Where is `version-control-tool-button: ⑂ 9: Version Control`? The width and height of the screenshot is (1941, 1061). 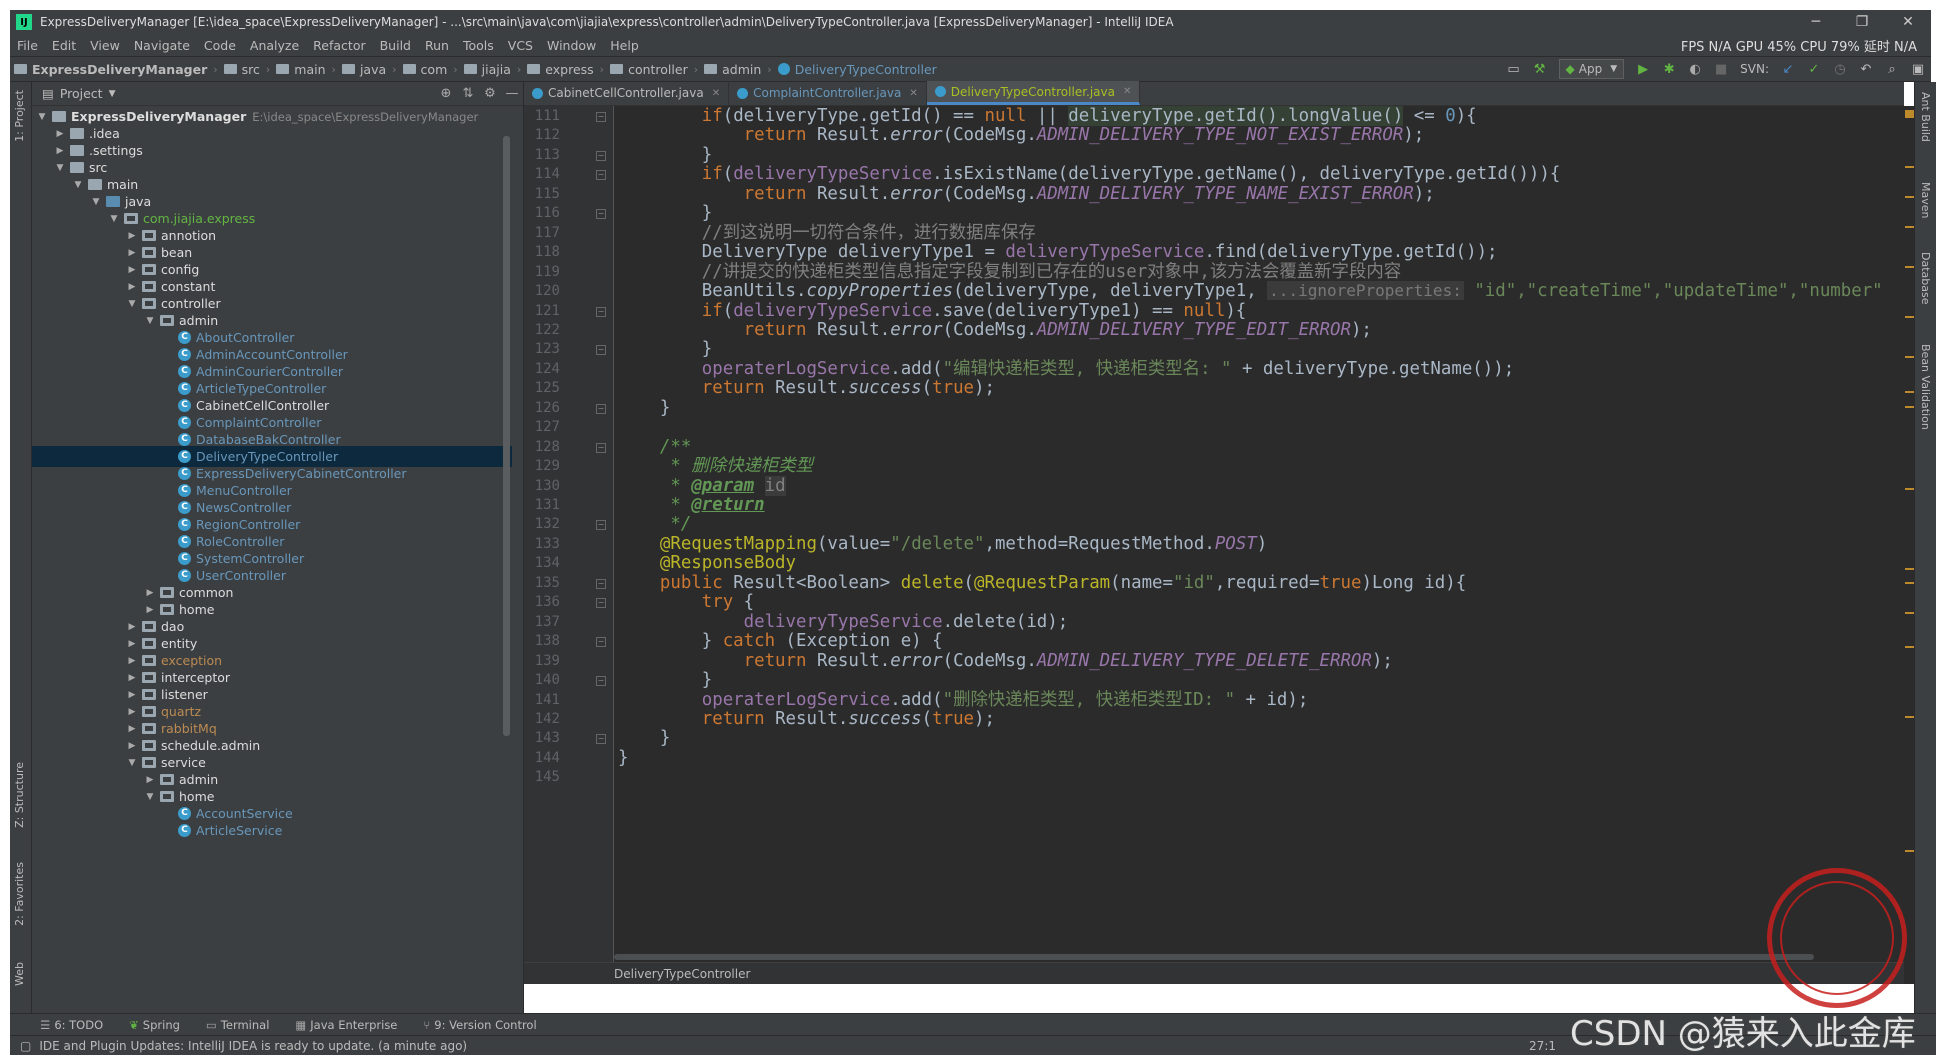 version-control-tool-button: ⑂ 9: Version Control is located at coordinates (479, 1025).